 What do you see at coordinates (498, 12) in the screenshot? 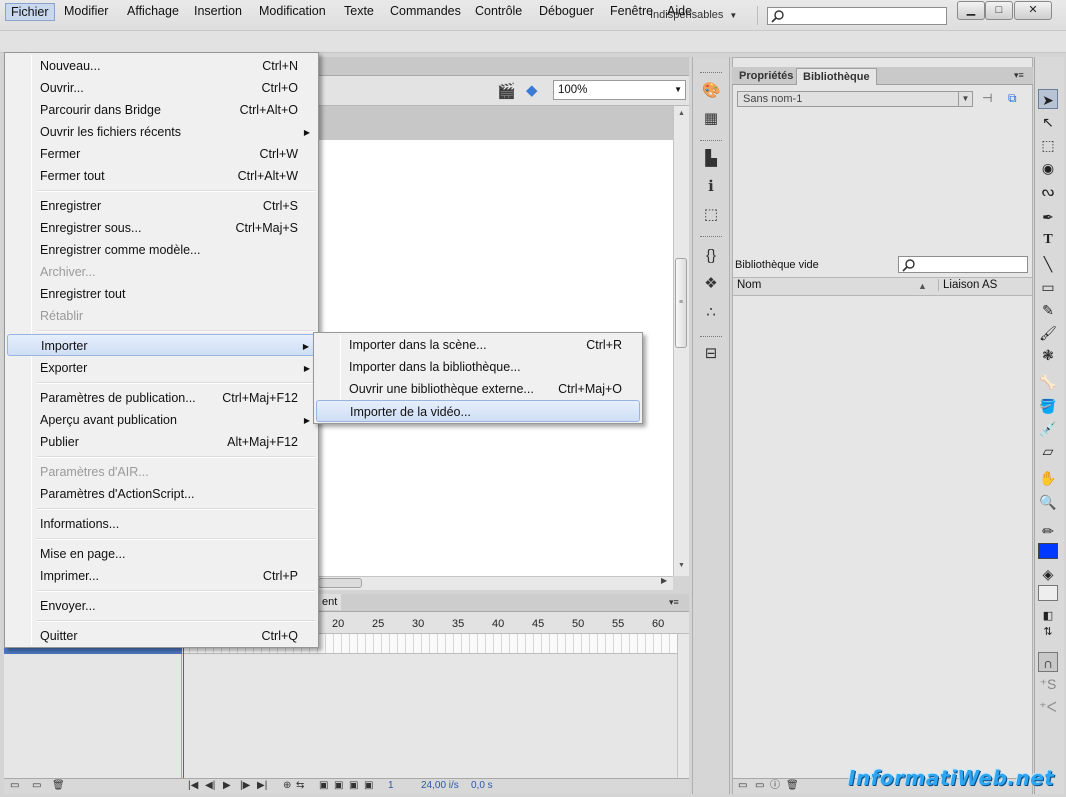
I see `menu-controle: Contrôle` at bounding box center [498, 12].